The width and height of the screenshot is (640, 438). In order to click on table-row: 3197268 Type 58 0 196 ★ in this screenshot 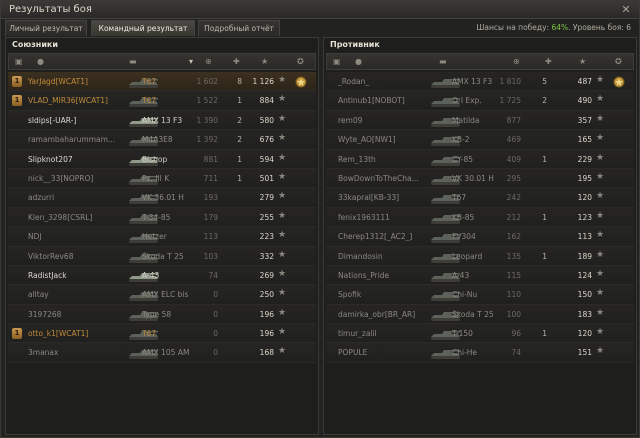, I will do `click(162, 314)`.